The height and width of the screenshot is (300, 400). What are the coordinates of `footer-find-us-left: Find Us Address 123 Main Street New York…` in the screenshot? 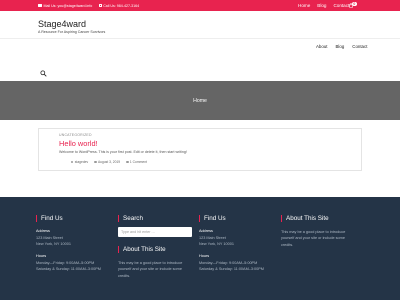 It's located at (74, 243).